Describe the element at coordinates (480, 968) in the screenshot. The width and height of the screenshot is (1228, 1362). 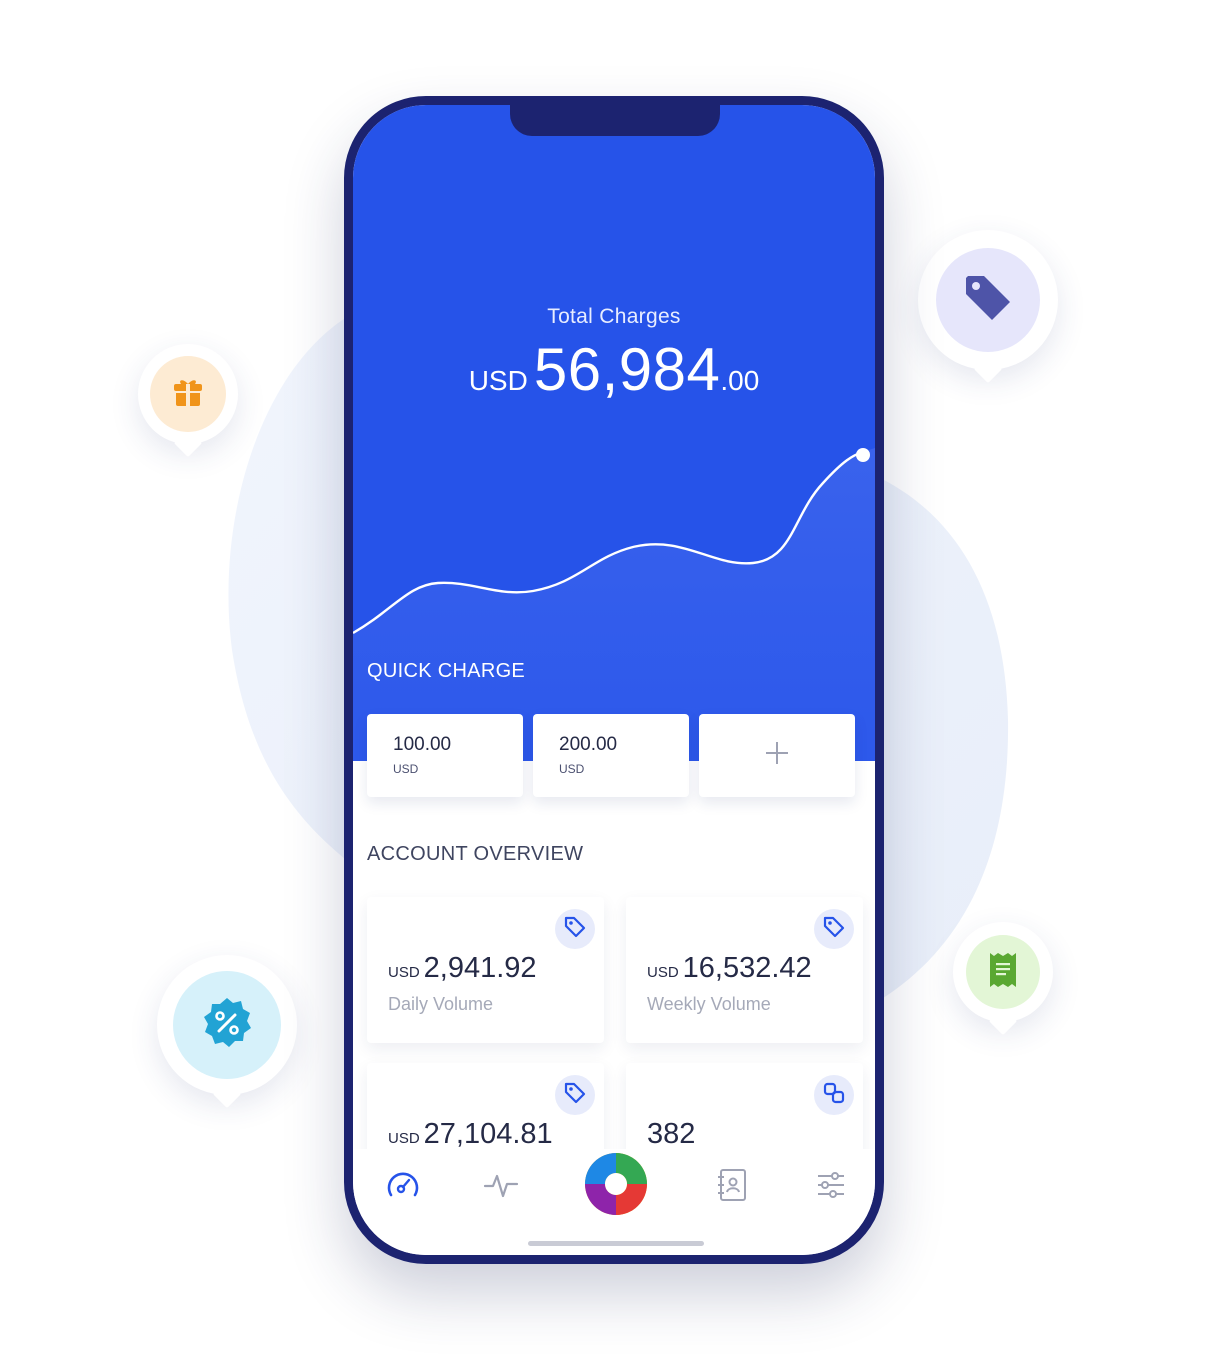
I see `value-number: 2,941.92` at that location.